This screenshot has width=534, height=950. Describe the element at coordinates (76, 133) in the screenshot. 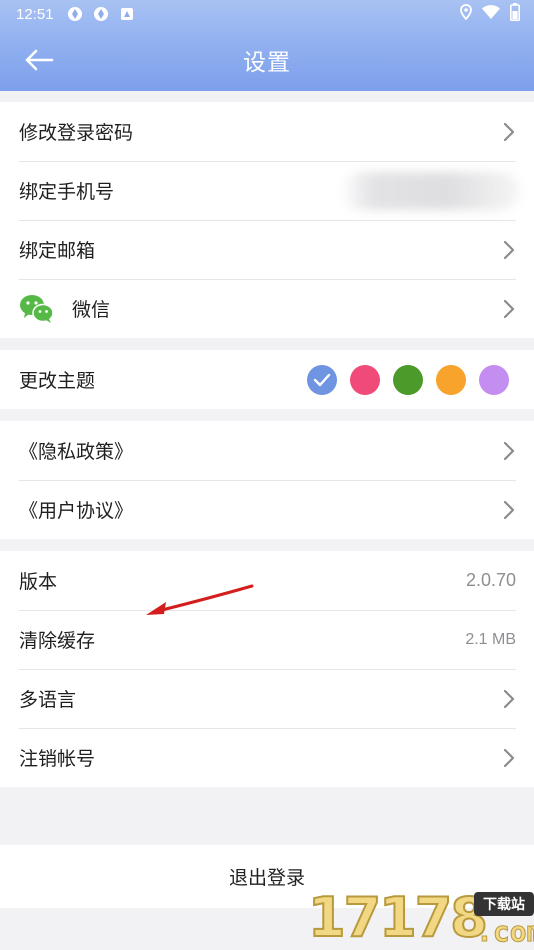

I see `change-password-label: 修改登录密码` at that location.